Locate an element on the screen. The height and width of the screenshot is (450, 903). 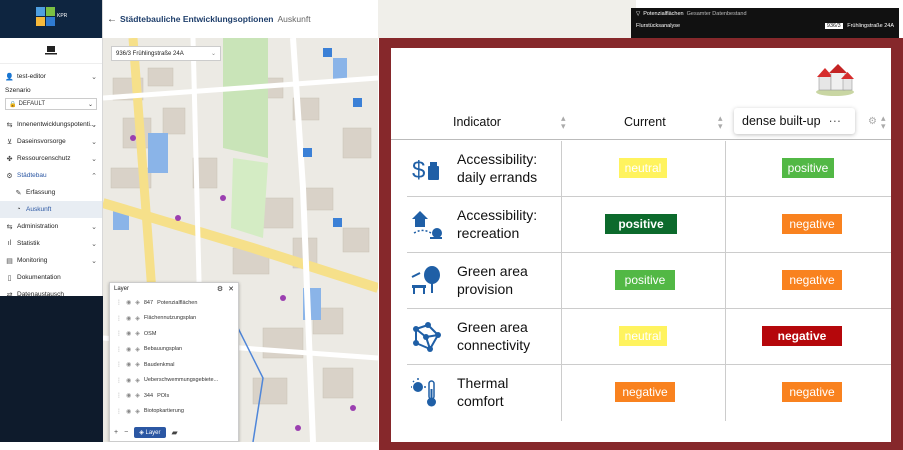
app-logo: KPR is located at coordinates (51, 19).